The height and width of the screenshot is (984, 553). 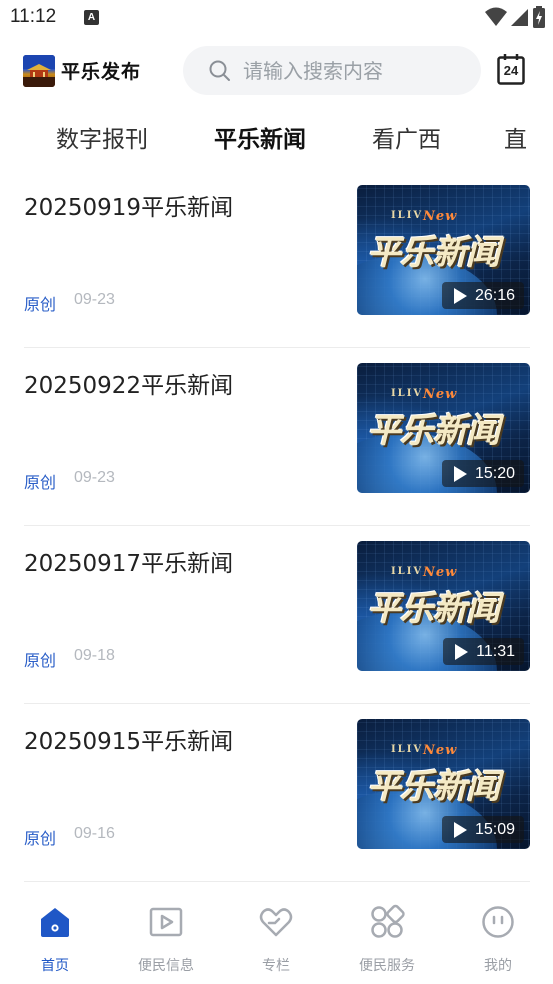 I want to click on calendar-day: 24, so click(x=511, y=70).